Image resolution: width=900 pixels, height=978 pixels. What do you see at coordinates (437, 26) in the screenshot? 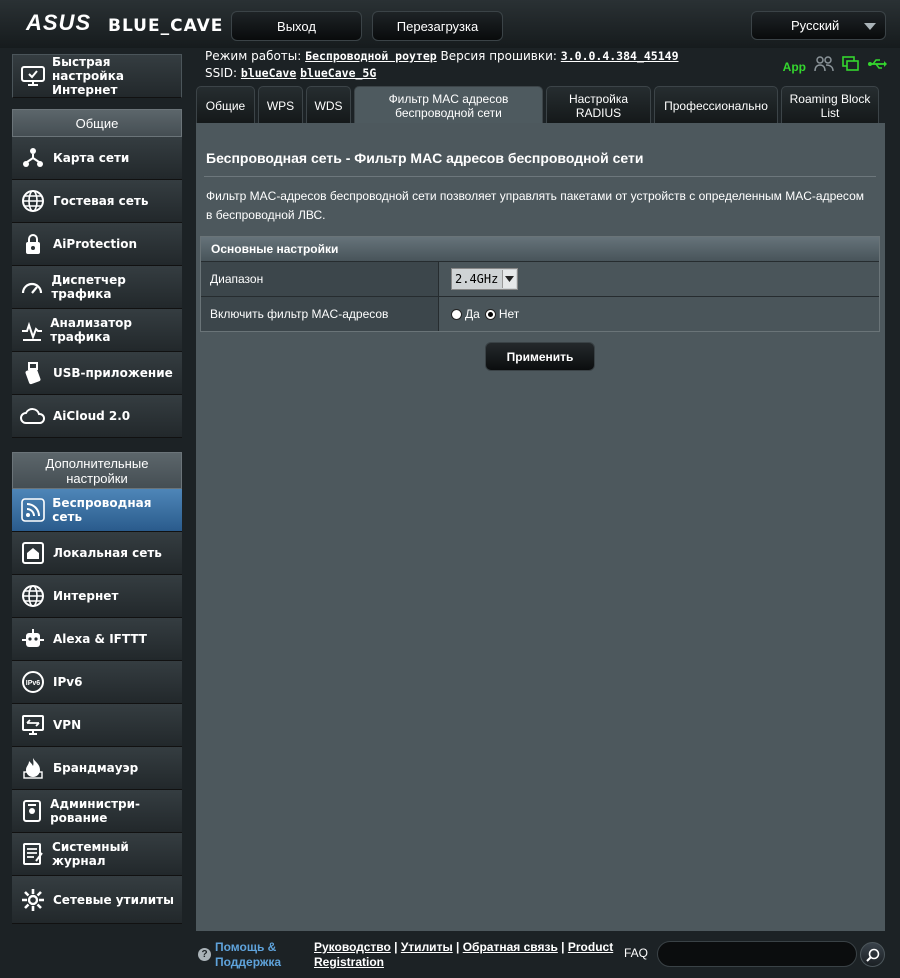
I see `reboot-button: Перезагрузка` at bounding box center [437, 26].